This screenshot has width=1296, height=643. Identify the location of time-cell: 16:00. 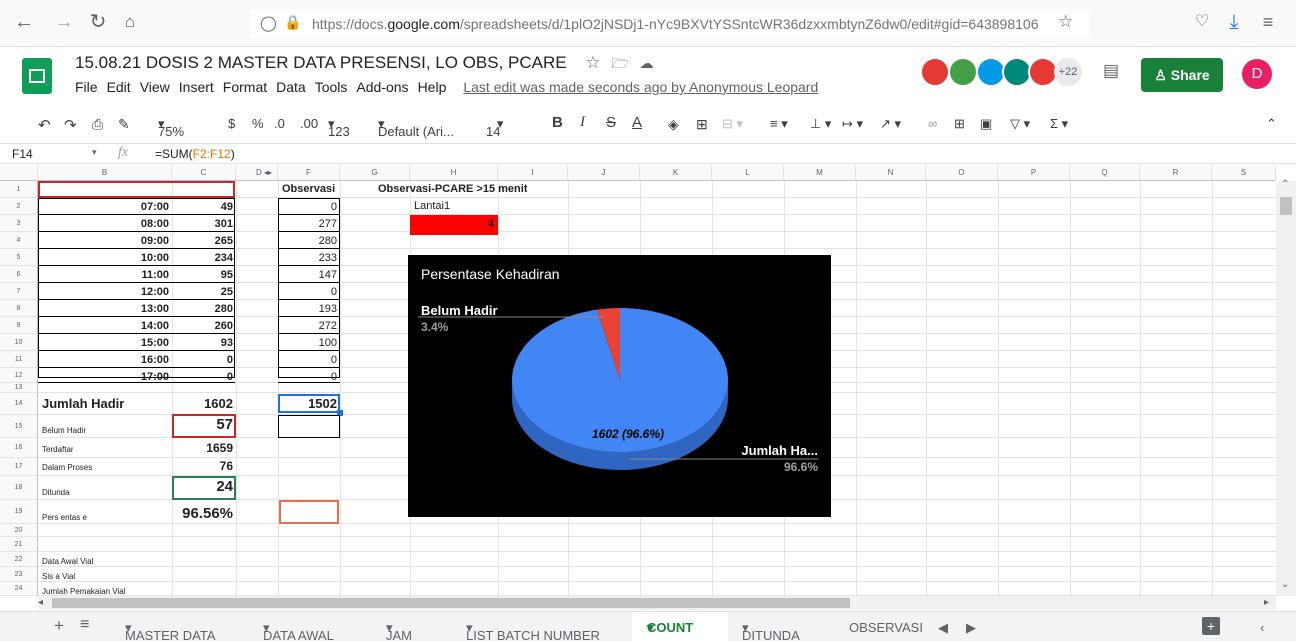
(105, 360).